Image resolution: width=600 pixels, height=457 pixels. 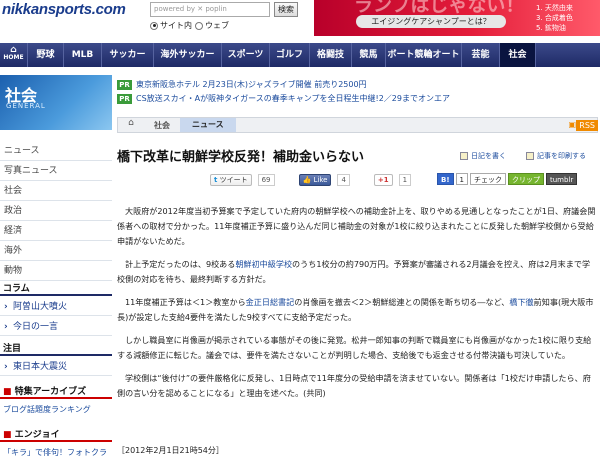 I want to click on banner-list-item: 1. 天然由来, so click(x=554, y=8).